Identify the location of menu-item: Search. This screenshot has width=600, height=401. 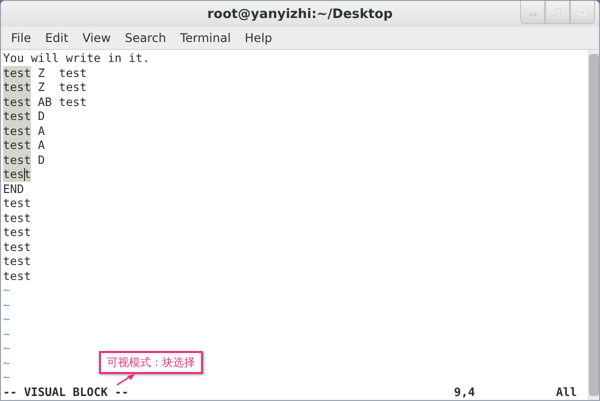
(146, 38).